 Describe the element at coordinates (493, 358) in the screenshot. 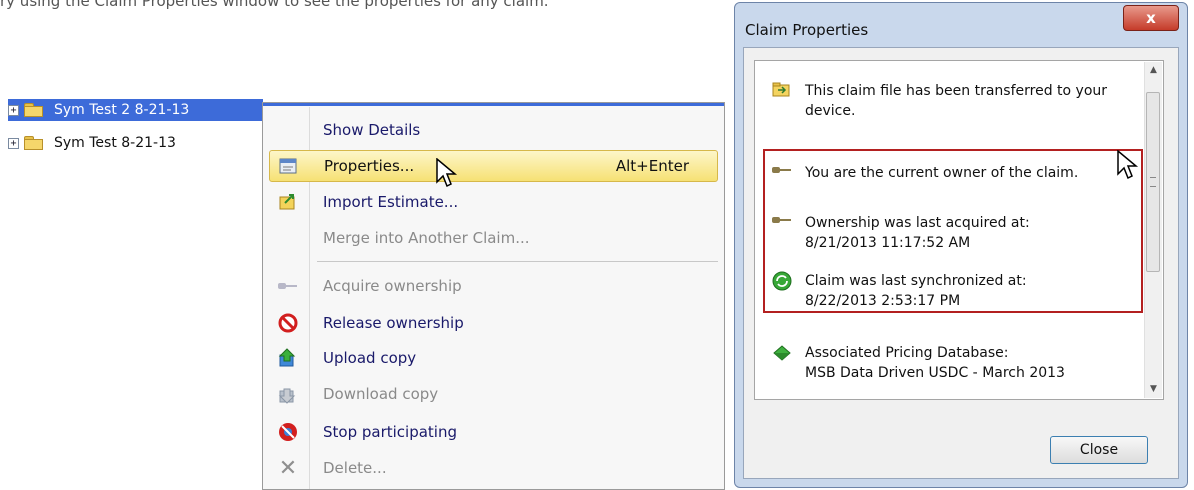

I see `menu-item-upload-copy: Upload copy` at that location.